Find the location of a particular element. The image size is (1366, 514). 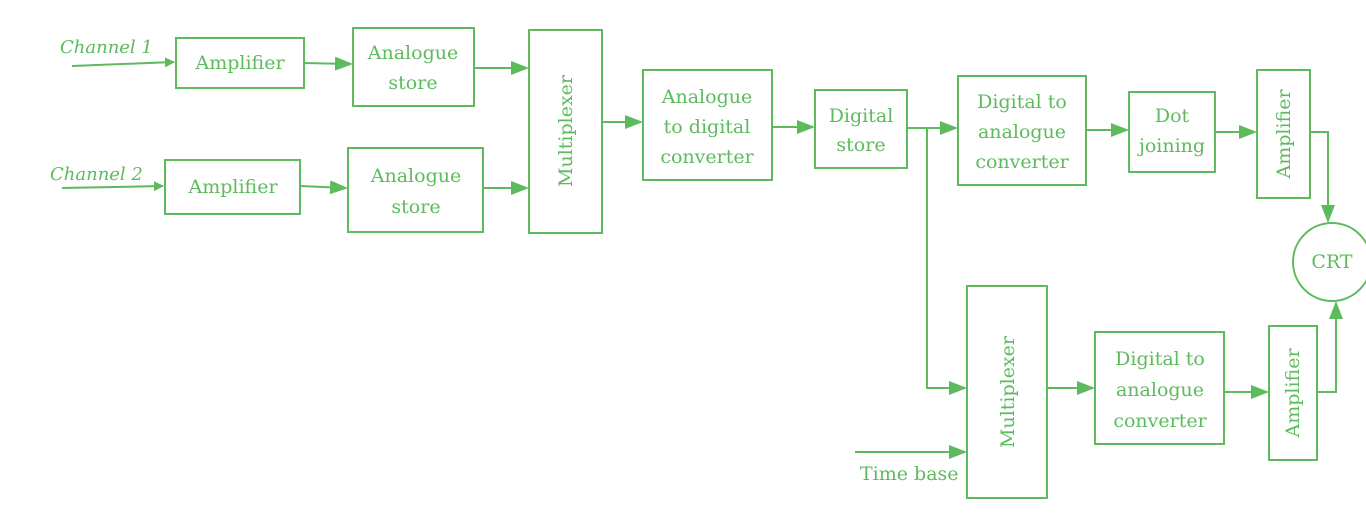

channel1-label: Channel 1 is located at coordinates (106, 47).